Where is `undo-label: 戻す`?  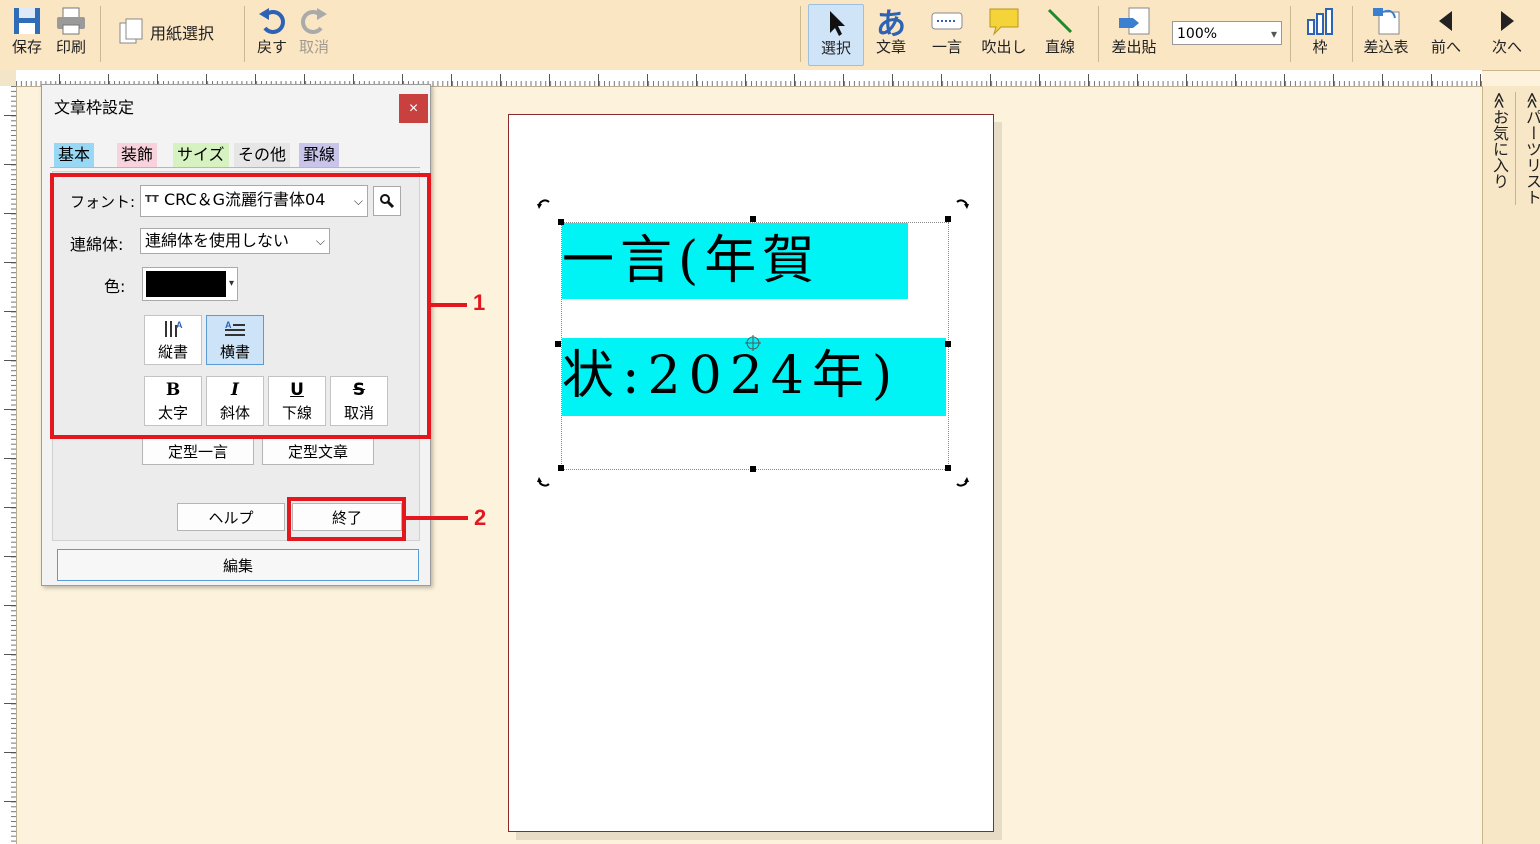 undo-label: 戻す is located at coordinates (271, 47).